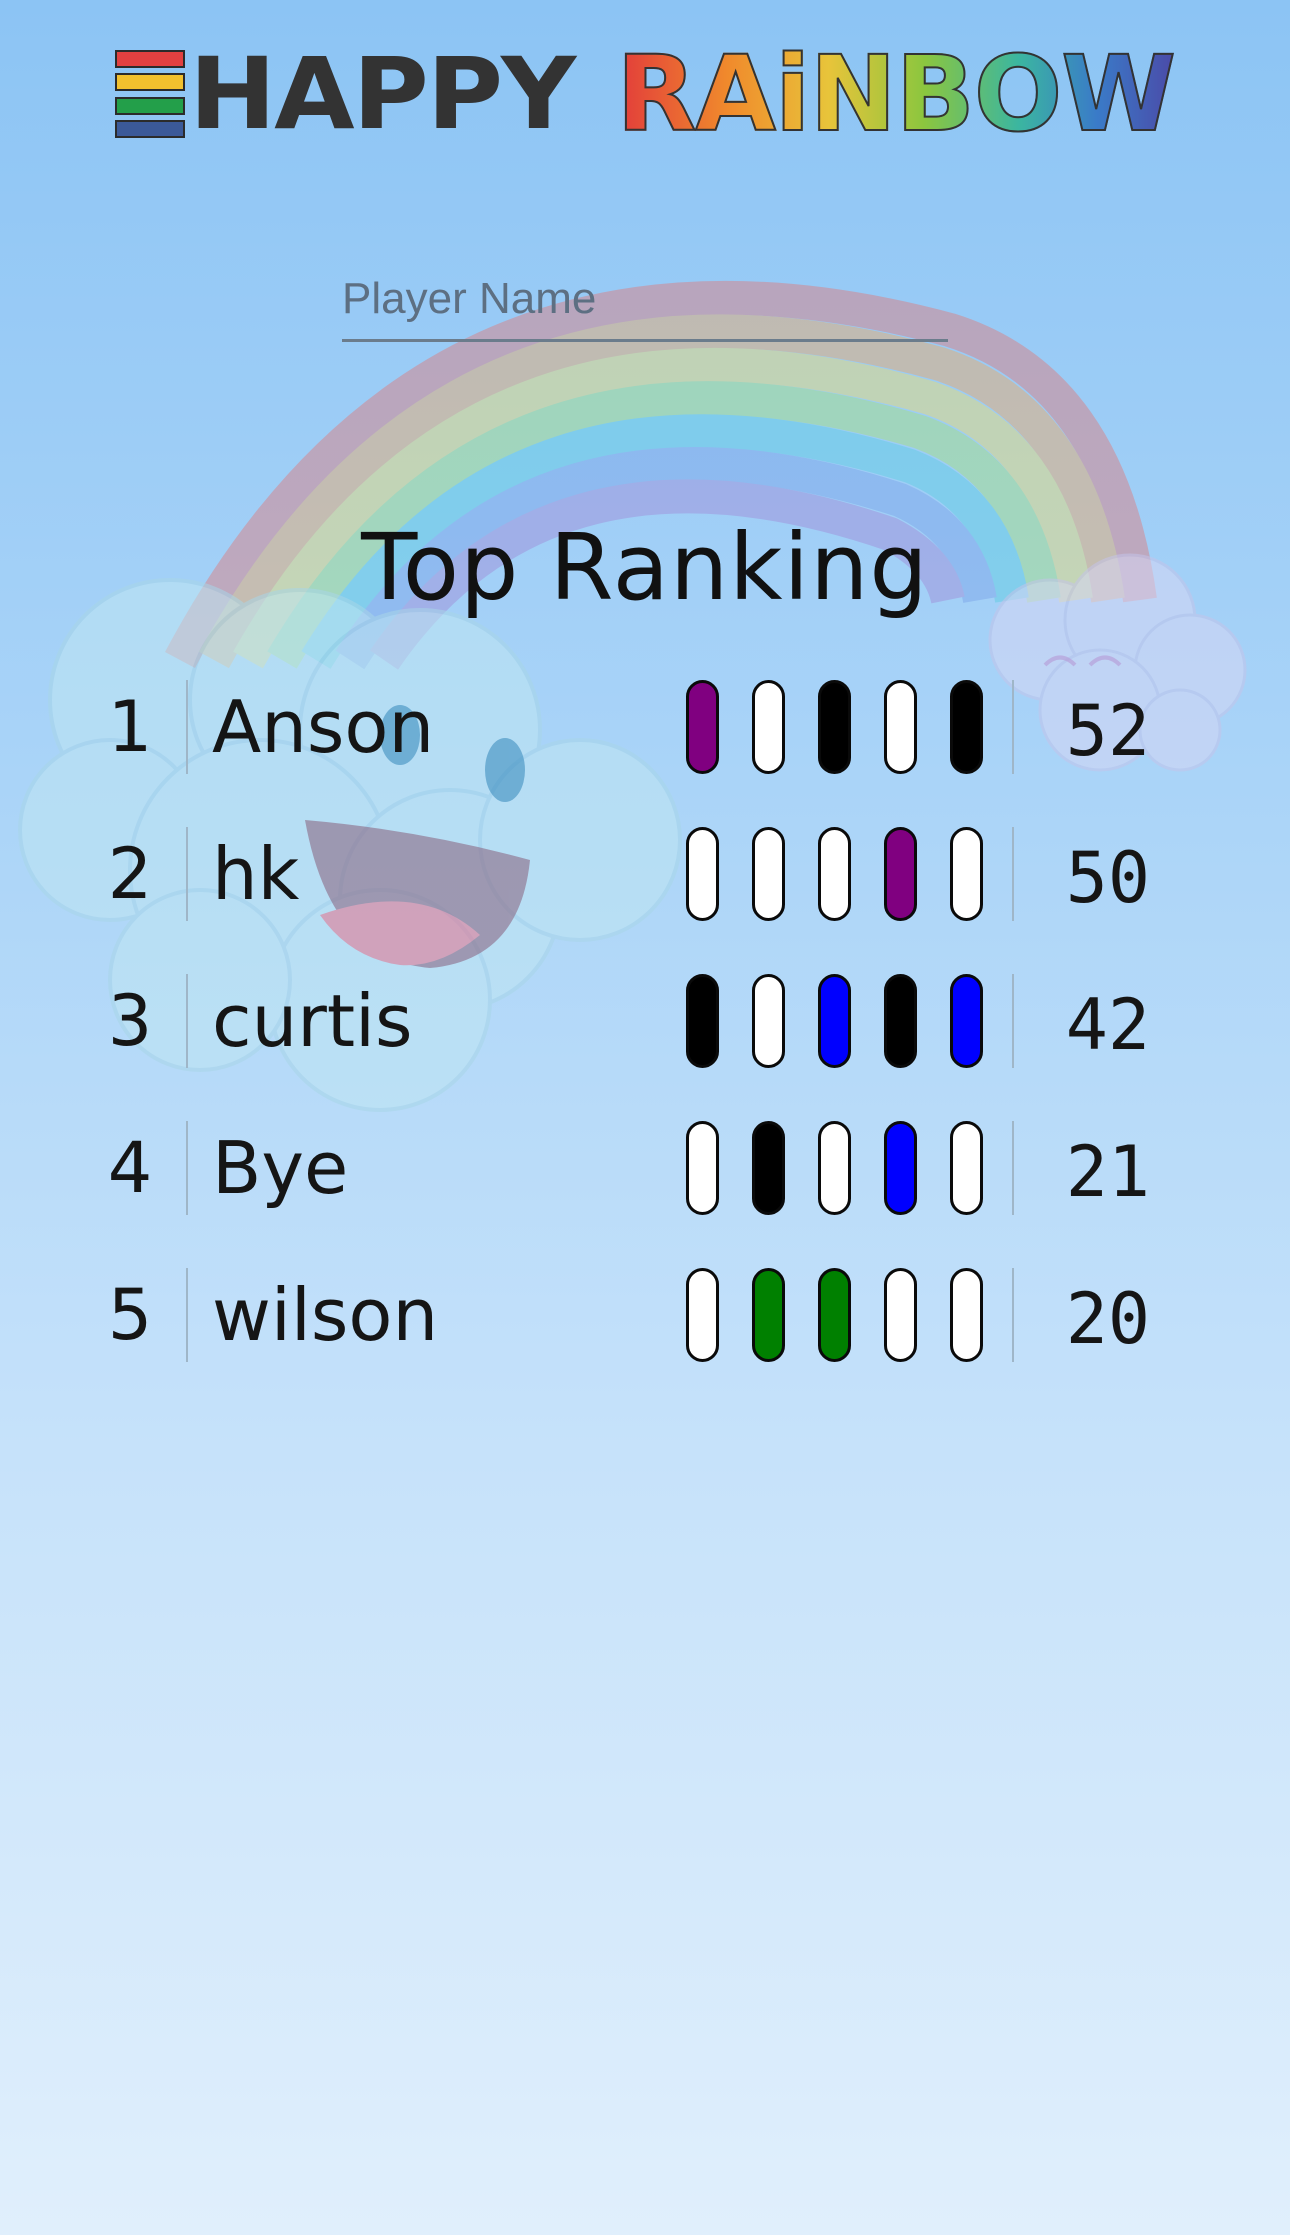 This screenshot has width=1290, height=2235. Describe the element at coordinates (130, 874) in the screenshot. I see `rank-number: 2` at that location.